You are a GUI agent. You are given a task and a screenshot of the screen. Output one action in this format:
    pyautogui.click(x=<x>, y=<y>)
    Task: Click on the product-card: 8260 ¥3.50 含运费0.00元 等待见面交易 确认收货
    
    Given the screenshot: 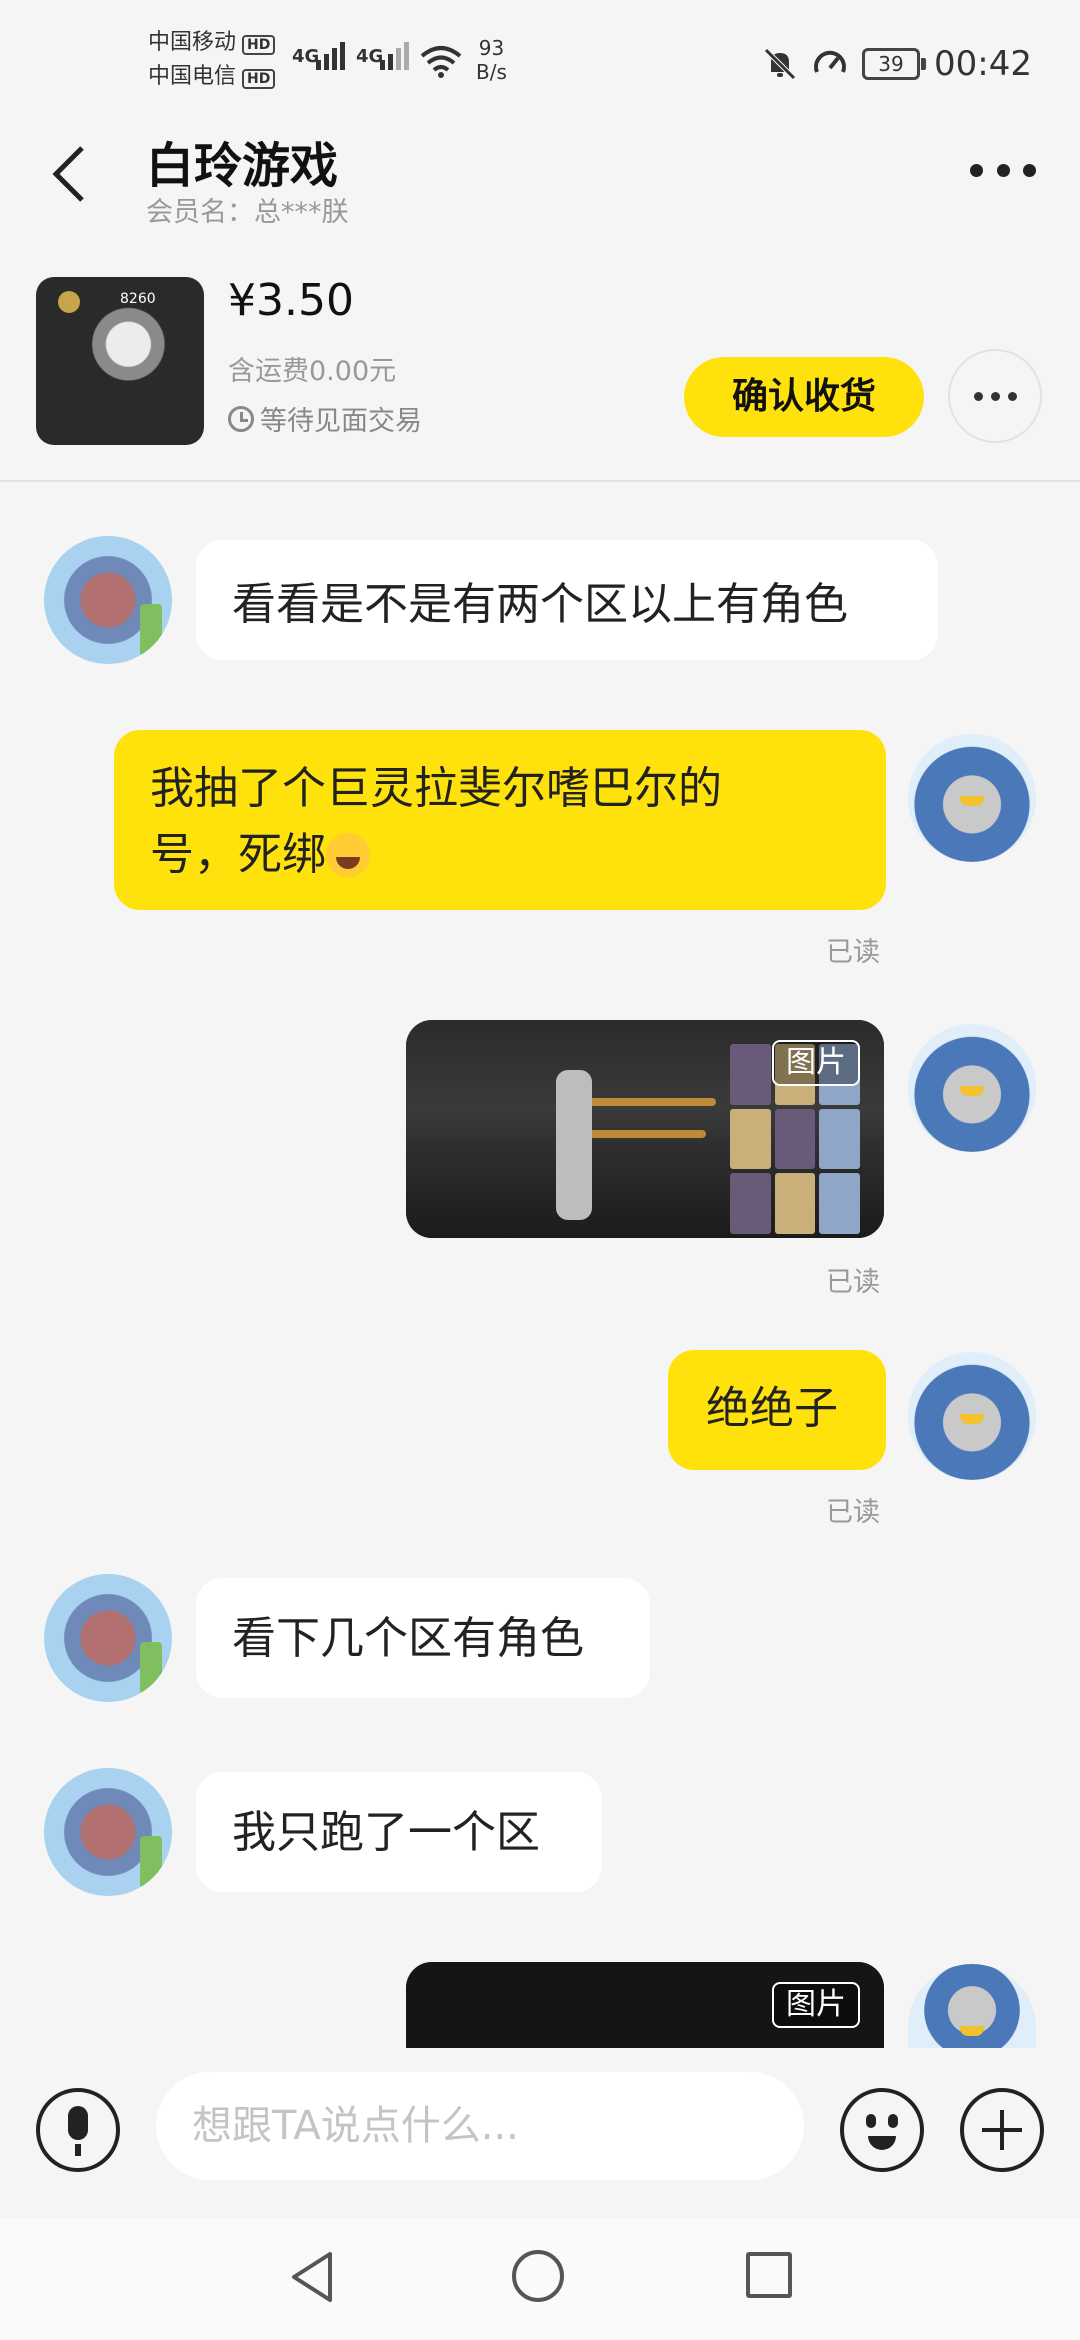 What is the action you would take?
    pyautogui.click(x=540, y=373)
    